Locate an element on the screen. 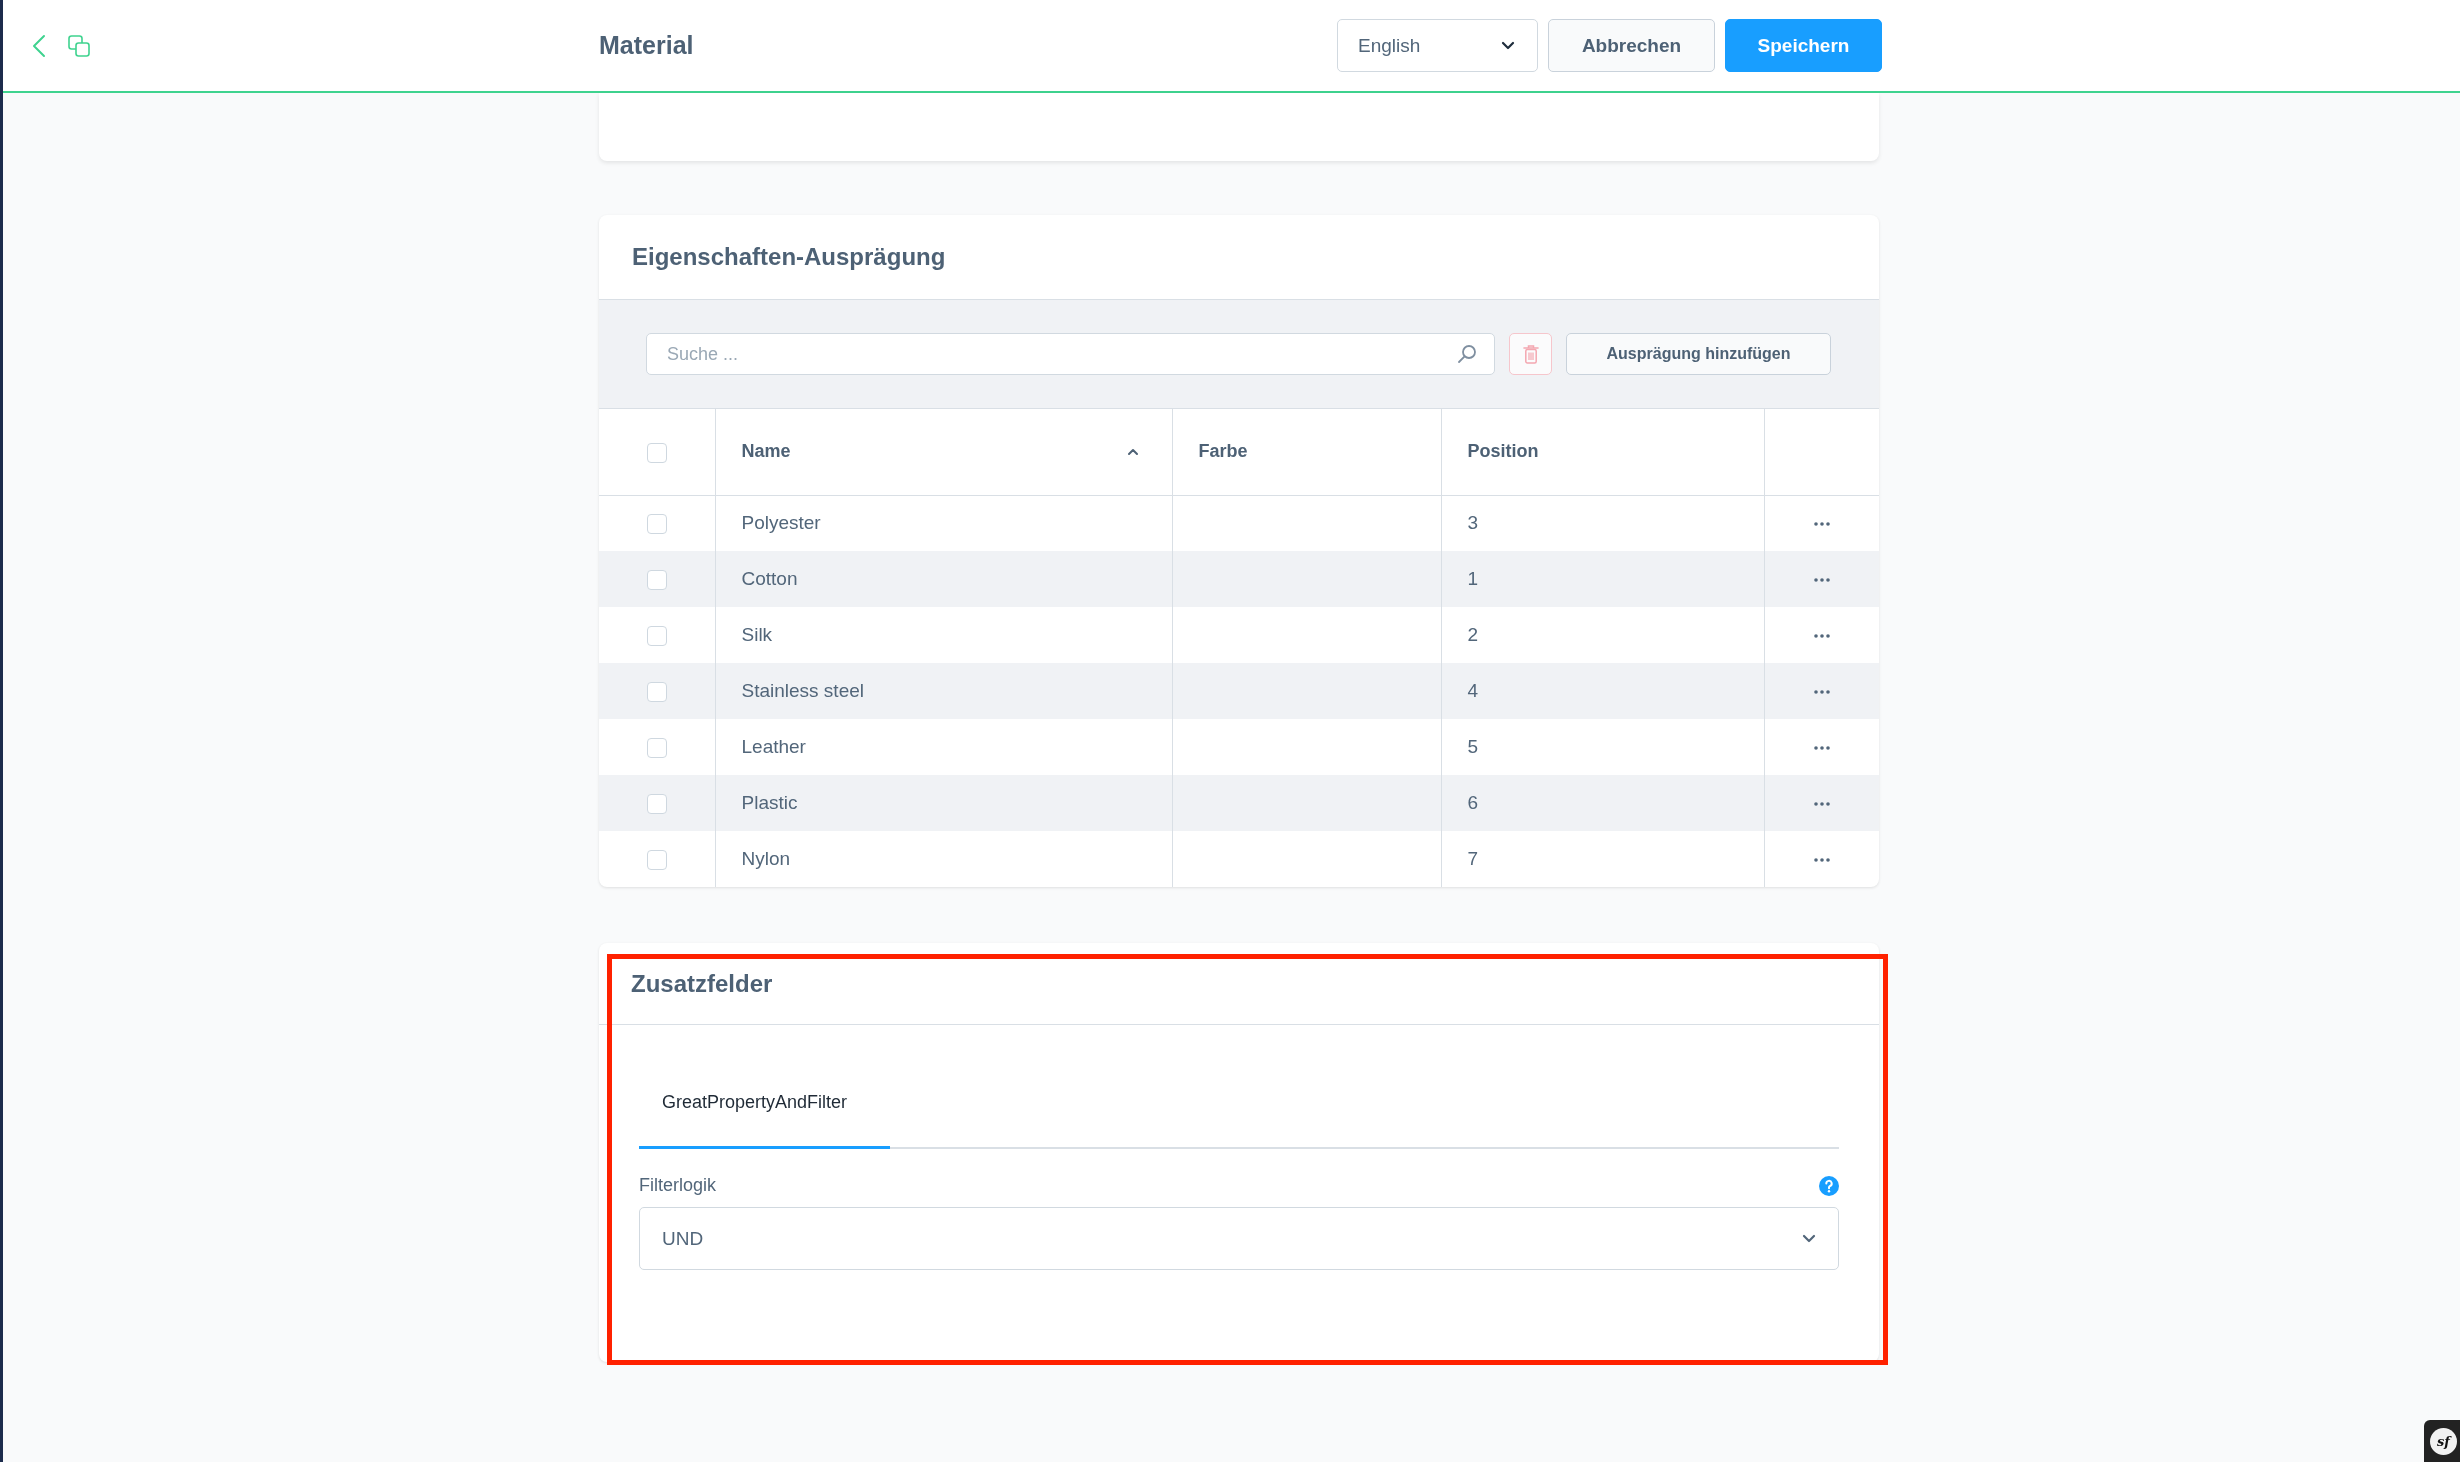  column-header: Position is located at coordinates (1503, 452).